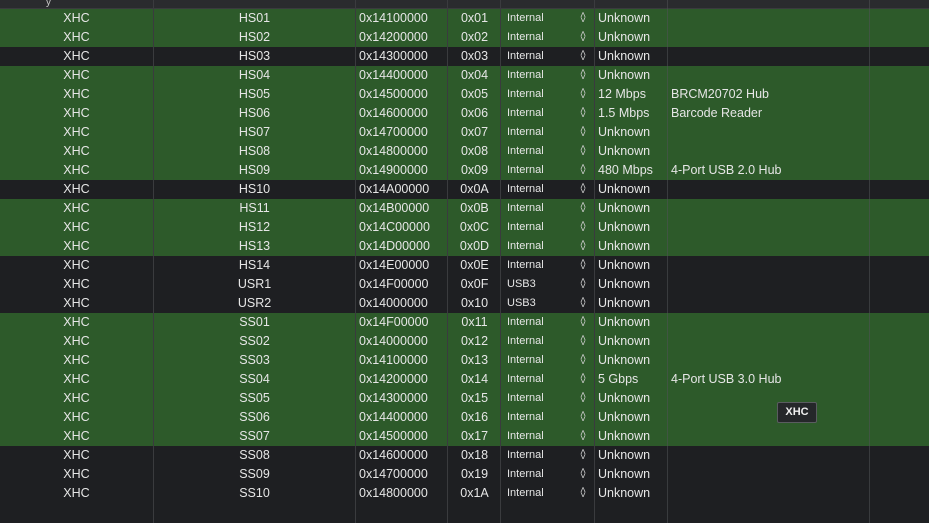  What do you see at coordinates (464, 246) in the screenshot?
I see `table-row: XHC HS13 0x14D00000 0x0D Internal Unknown ˄ ˅` at bounding box center [464, 246].